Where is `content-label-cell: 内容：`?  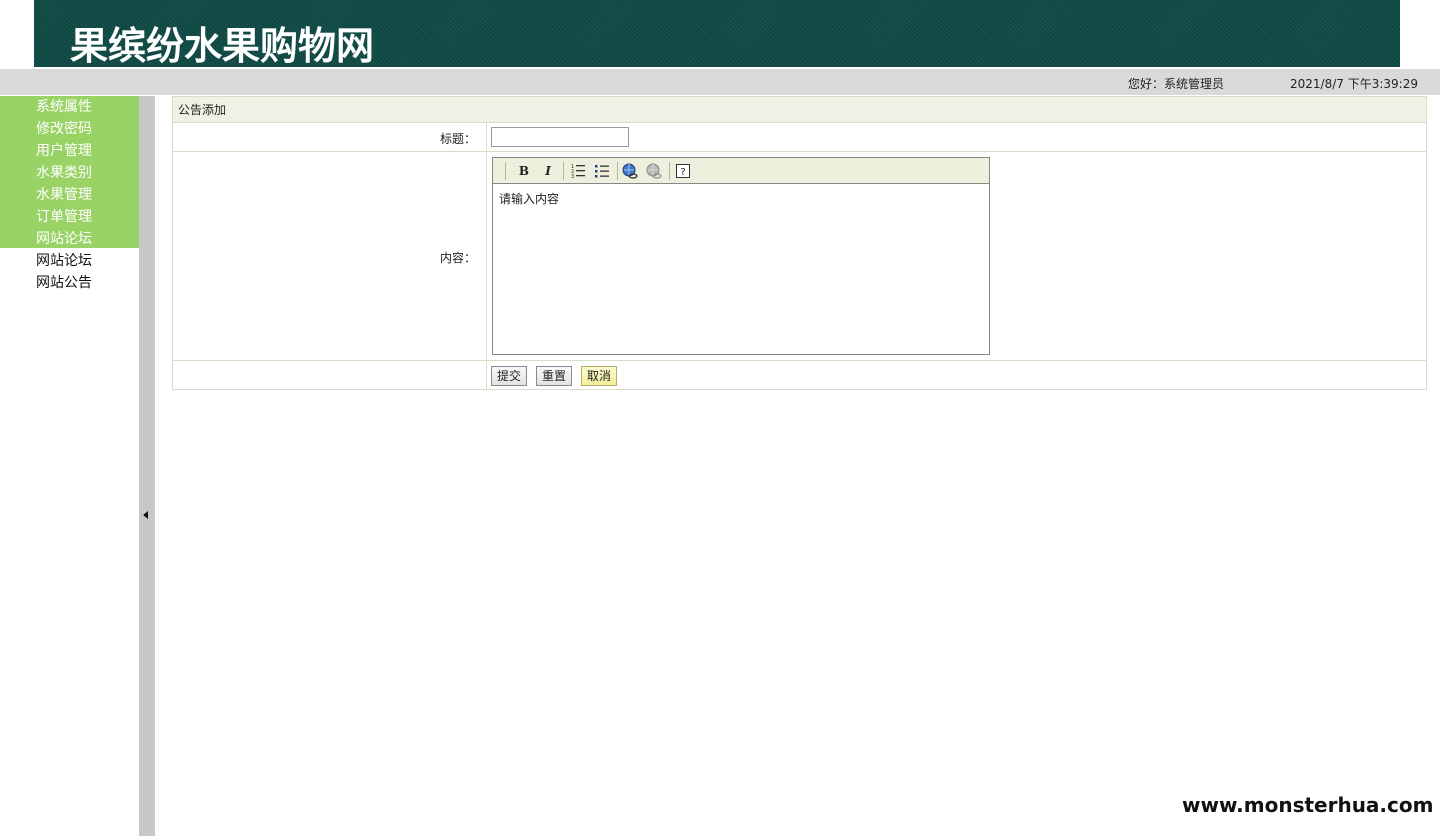 content-label-cell: 内容： is located at coordinates (330, 256).